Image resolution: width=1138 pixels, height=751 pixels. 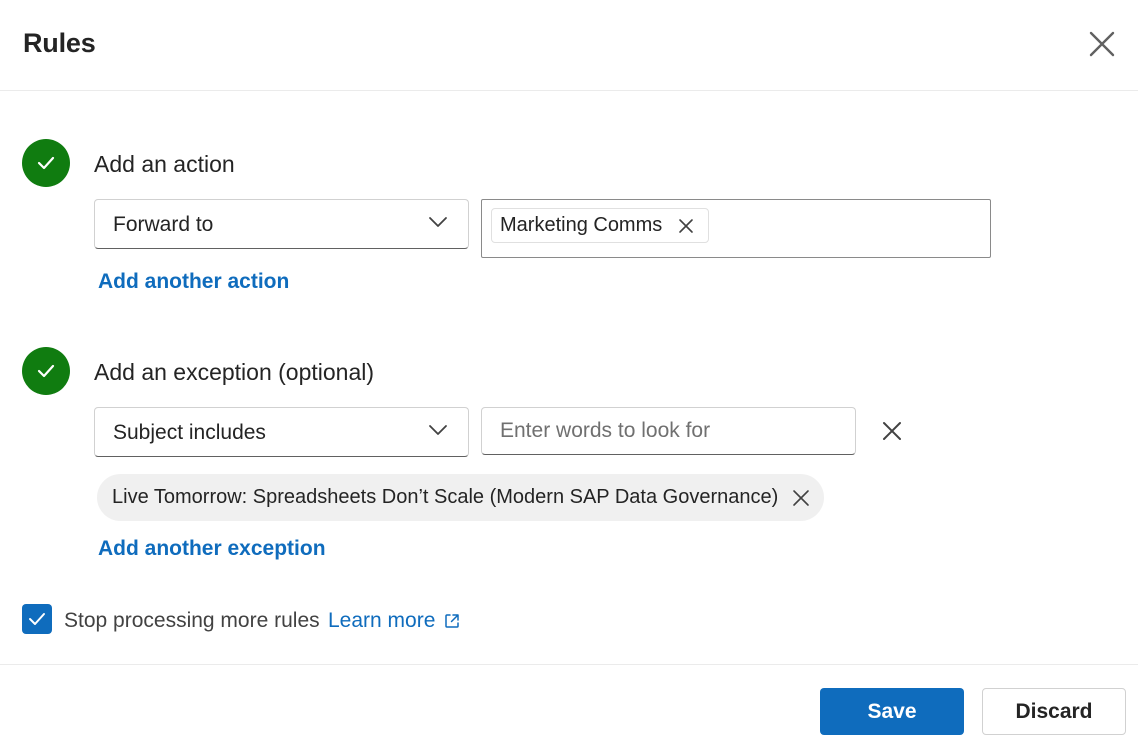 I want to click on remove-keyword-button, so click(x=801, y=498).